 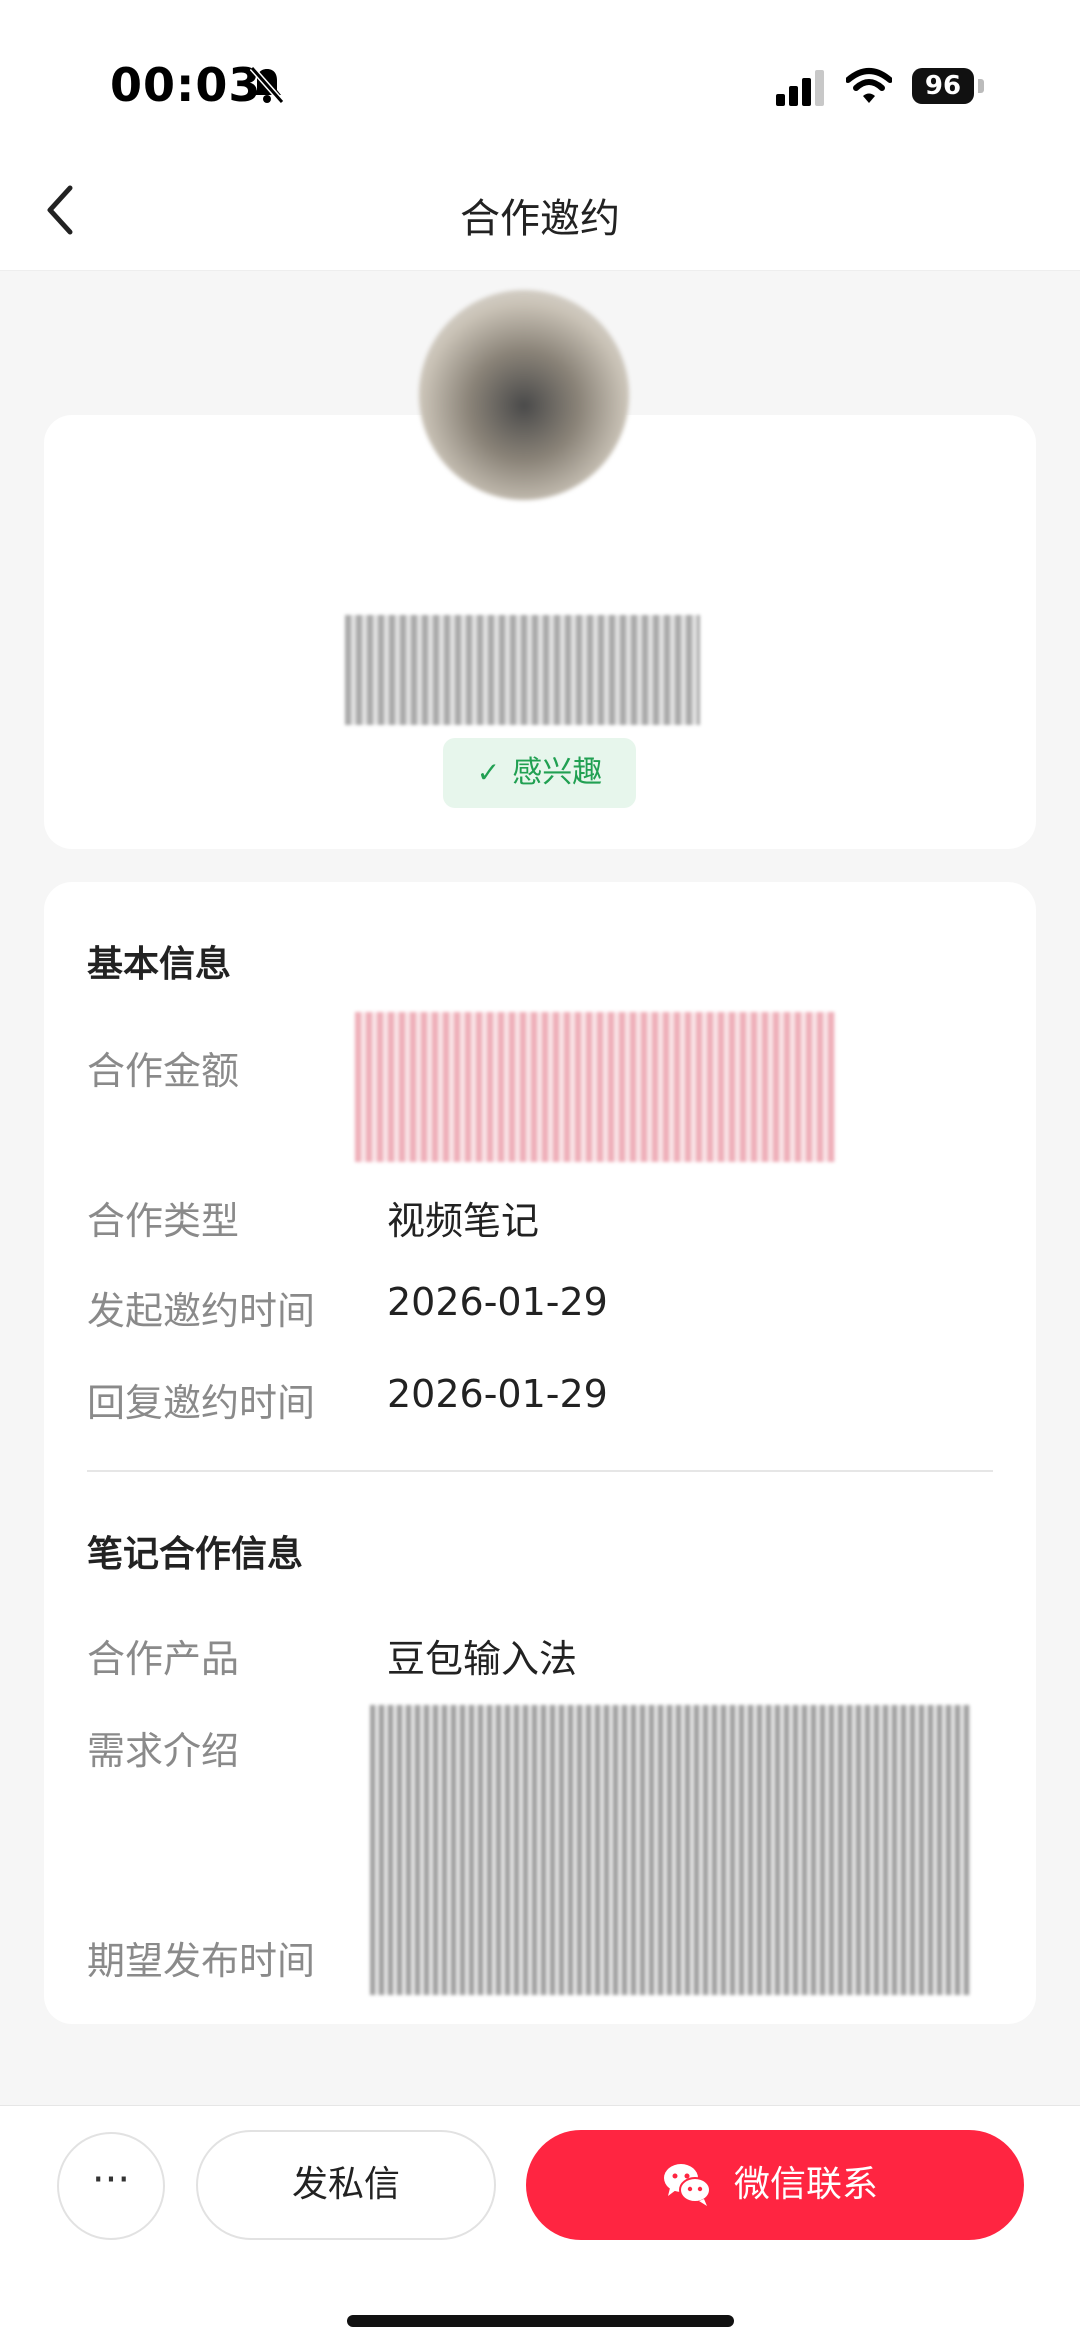 I want to click on interest-tag-label: 感兴趣, so click(x=557, y=772).